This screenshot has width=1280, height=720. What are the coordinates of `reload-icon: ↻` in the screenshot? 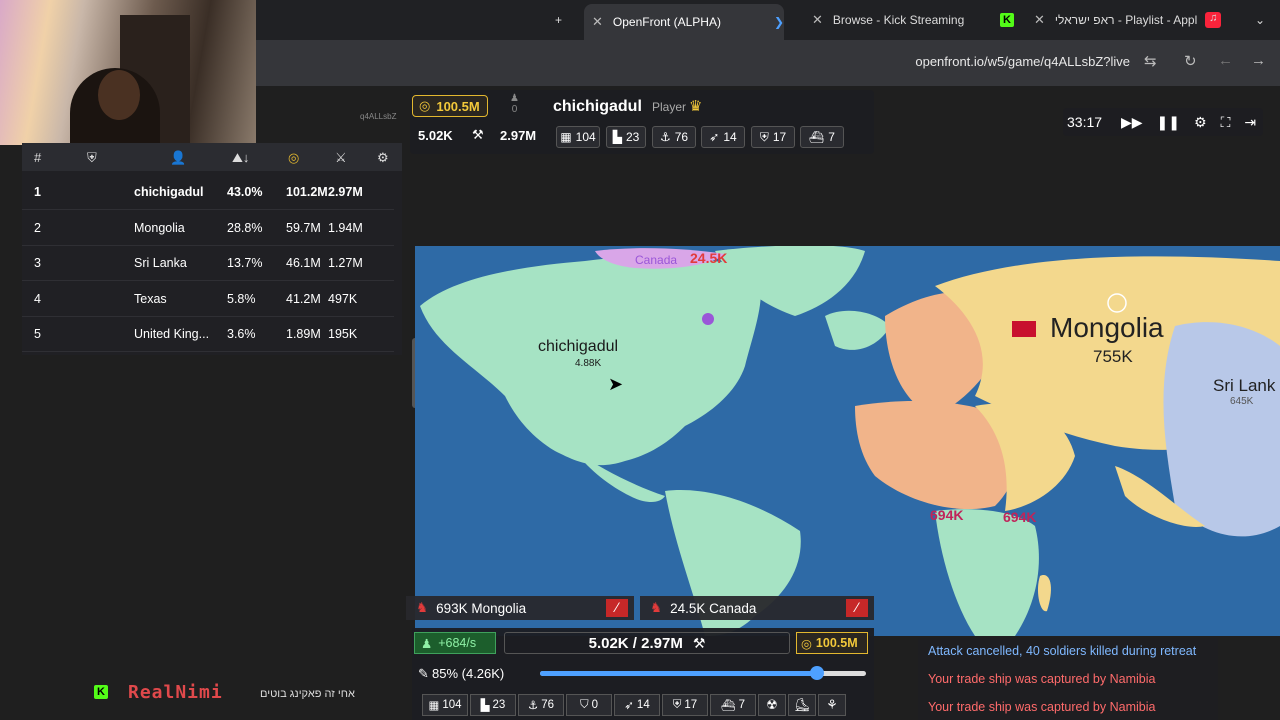 It's located at (1190, 61).